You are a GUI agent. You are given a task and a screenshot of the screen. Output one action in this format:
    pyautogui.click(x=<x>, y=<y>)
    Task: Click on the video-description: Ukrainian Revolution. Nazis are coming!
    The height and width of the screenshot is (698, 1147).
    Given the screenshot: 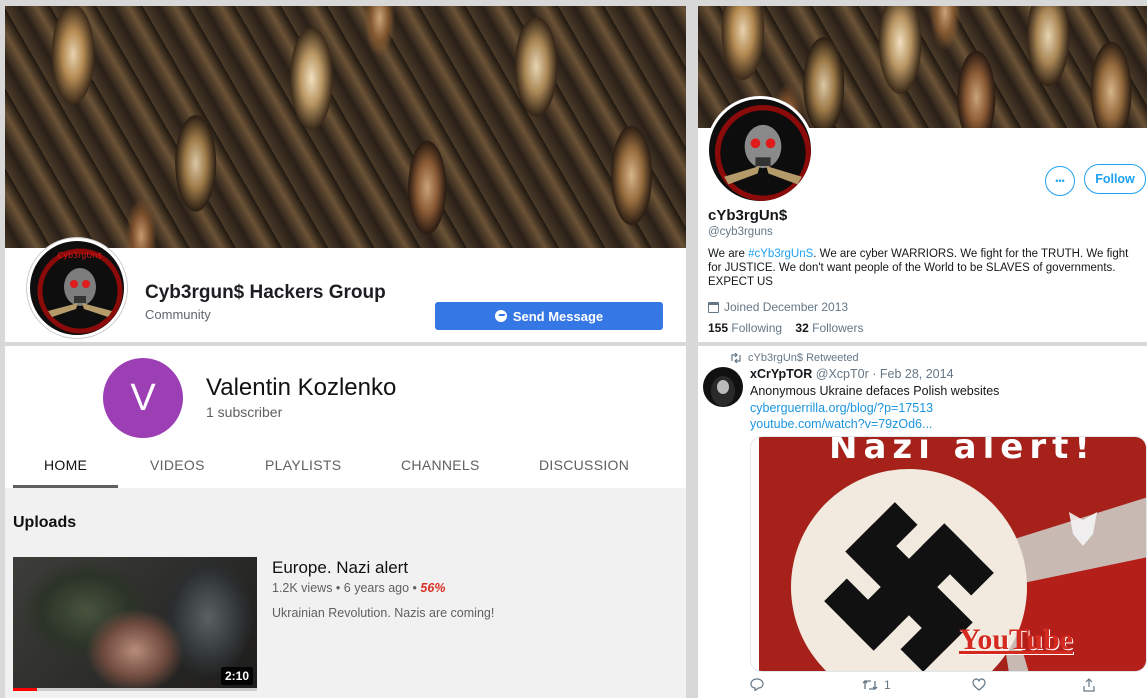 What is the action you would take?
    pyautogui.click(x=383, y=613)
    